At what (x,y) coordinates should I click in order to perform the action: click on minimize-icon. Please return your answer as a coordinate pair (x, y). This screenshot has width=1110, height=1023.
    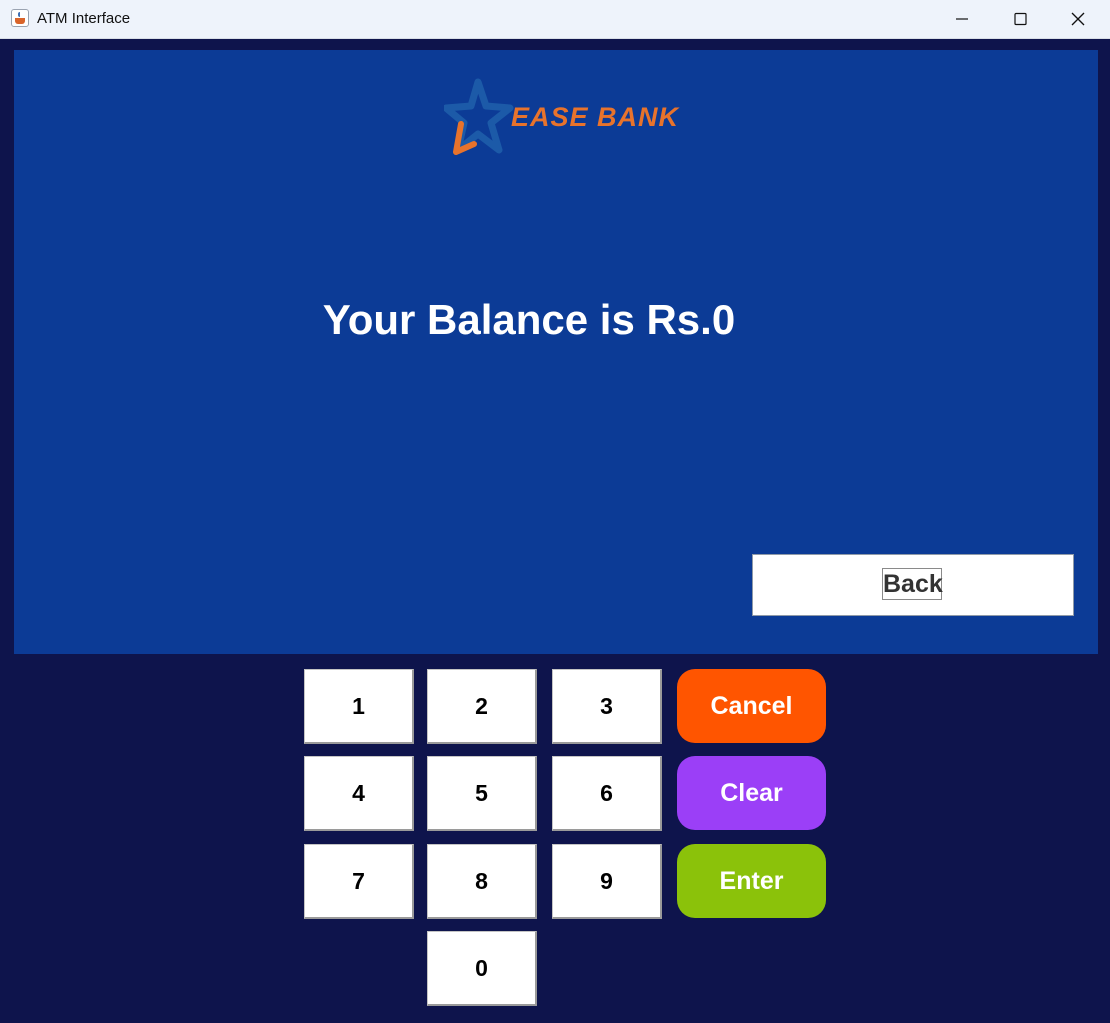
    Looking at the image, I should click on (962, 19).